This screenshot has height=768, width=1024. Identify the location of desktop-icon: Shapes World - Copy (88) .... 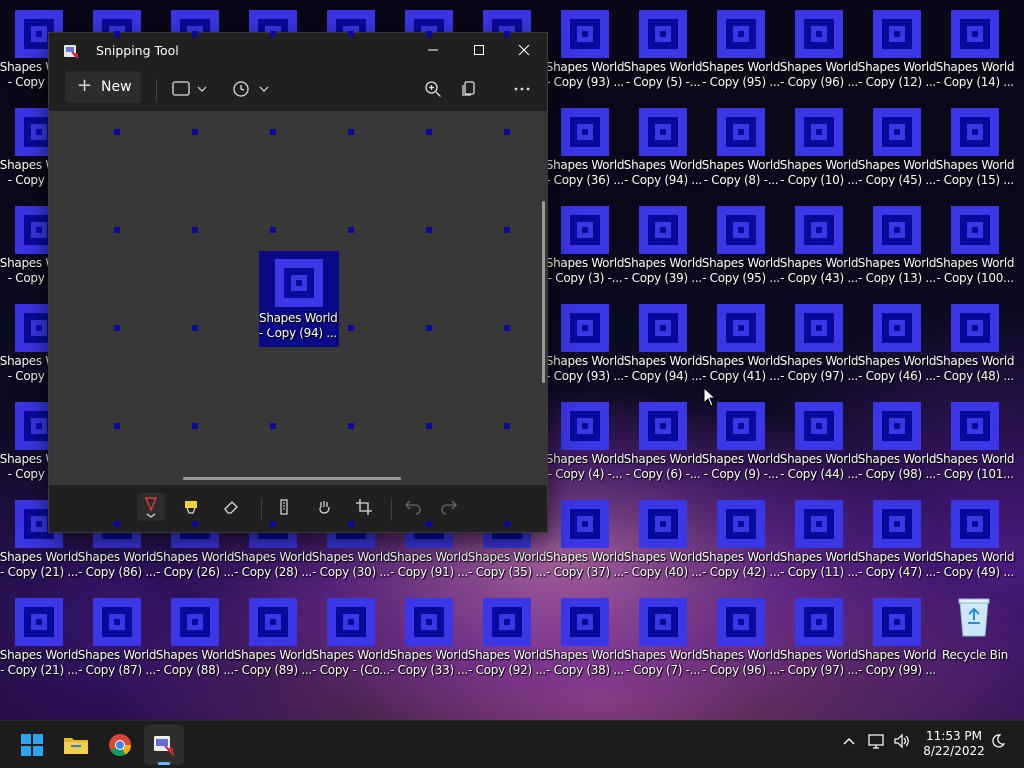
(195, 638).